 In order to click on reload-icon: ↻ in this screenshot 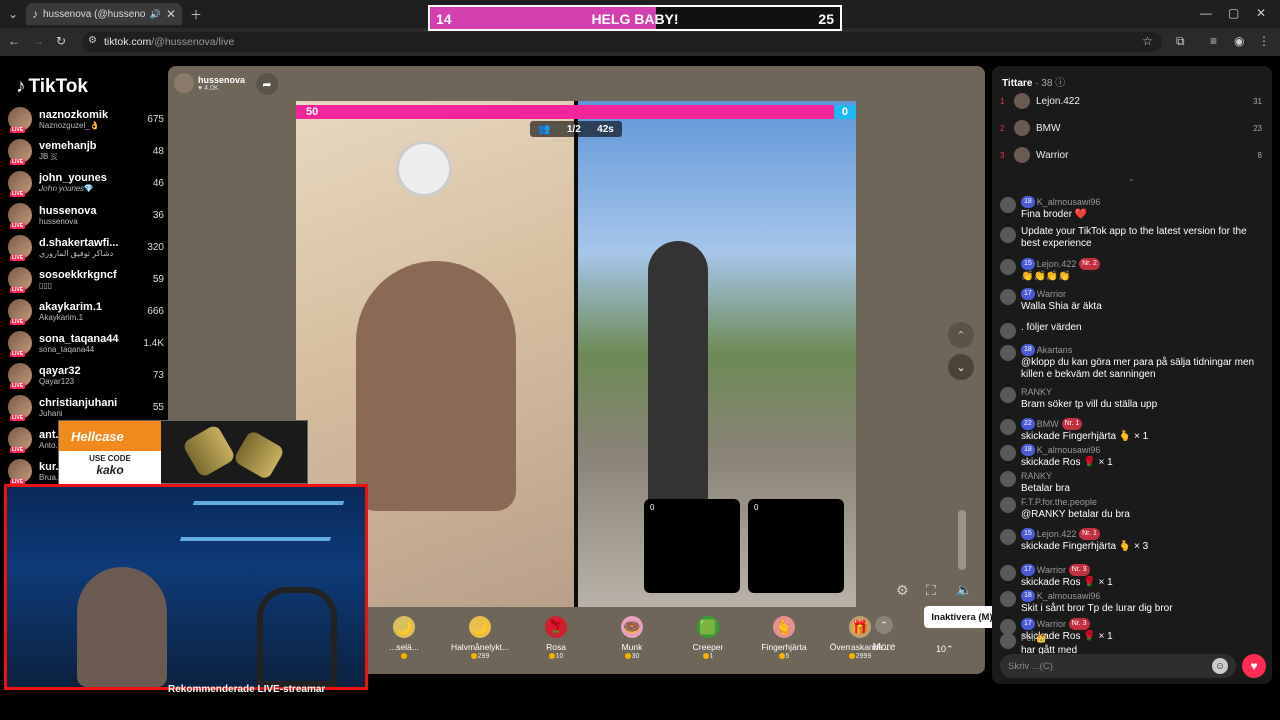, I will do `click(61, 41)`.